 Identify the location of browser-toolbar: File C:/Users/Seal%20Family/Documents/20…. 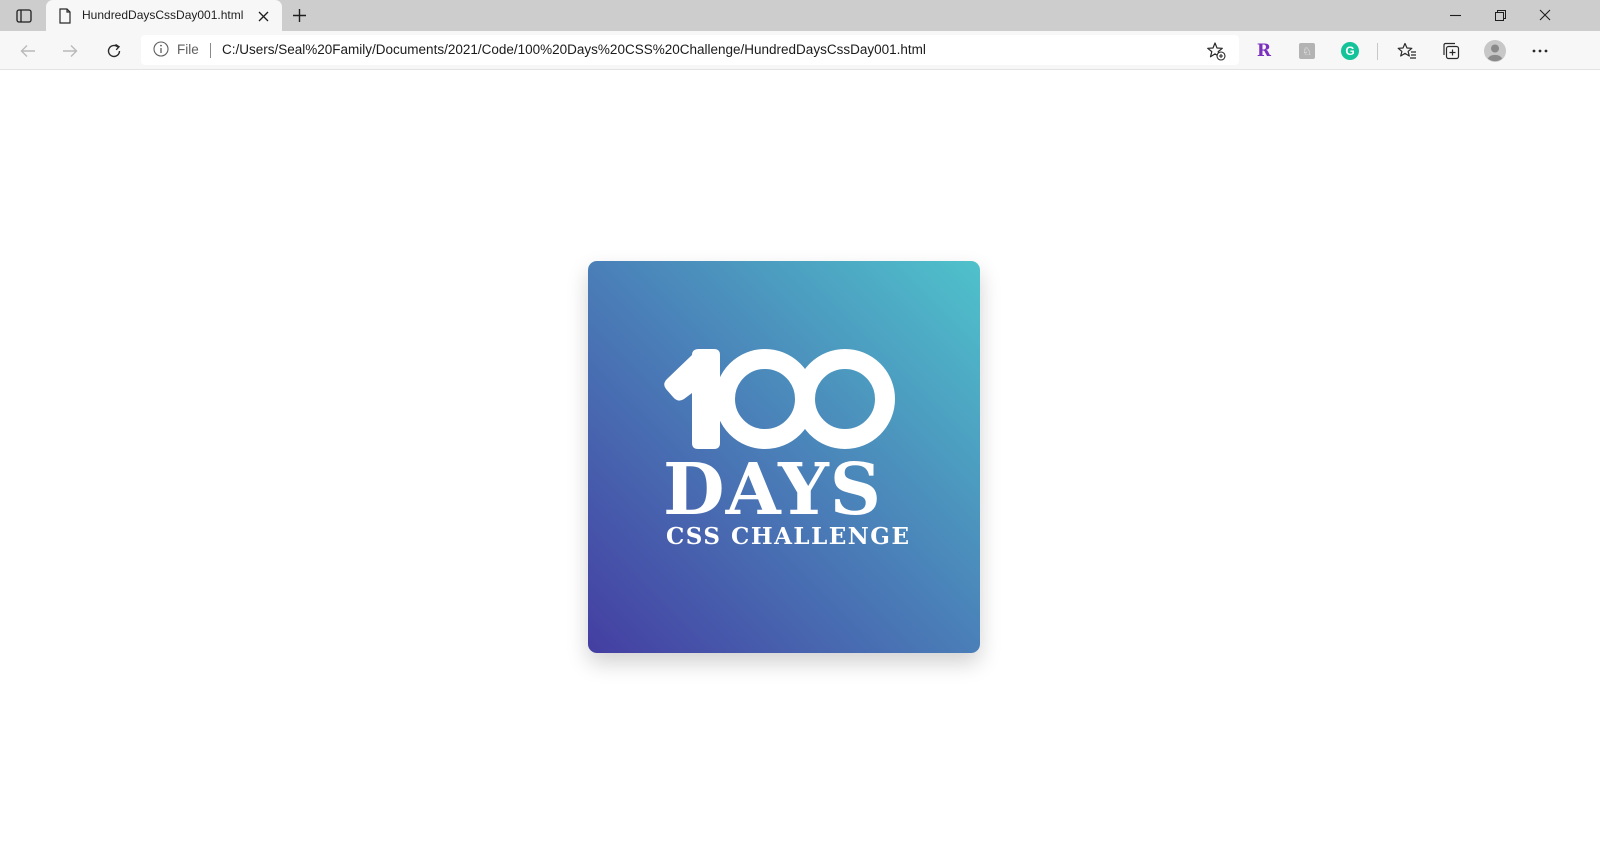
(800, 50).